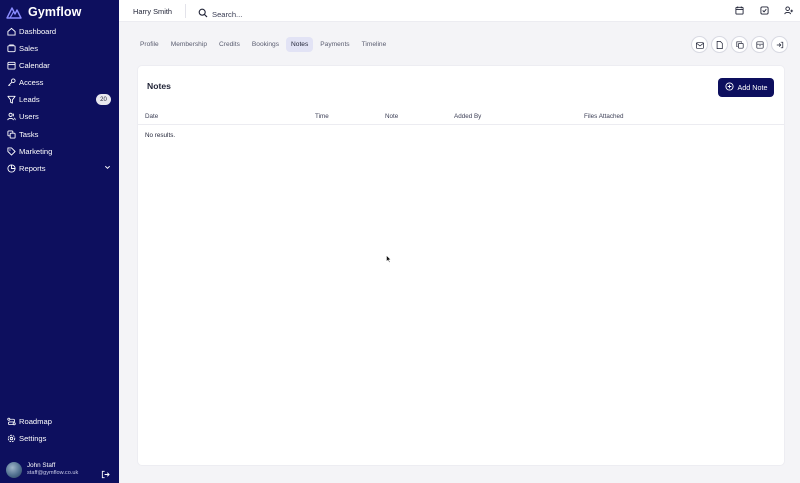  Describe the element at coordinates (59, 134) in the screenshot. I see `sidebar-item-tasks: Tasks` at that location.